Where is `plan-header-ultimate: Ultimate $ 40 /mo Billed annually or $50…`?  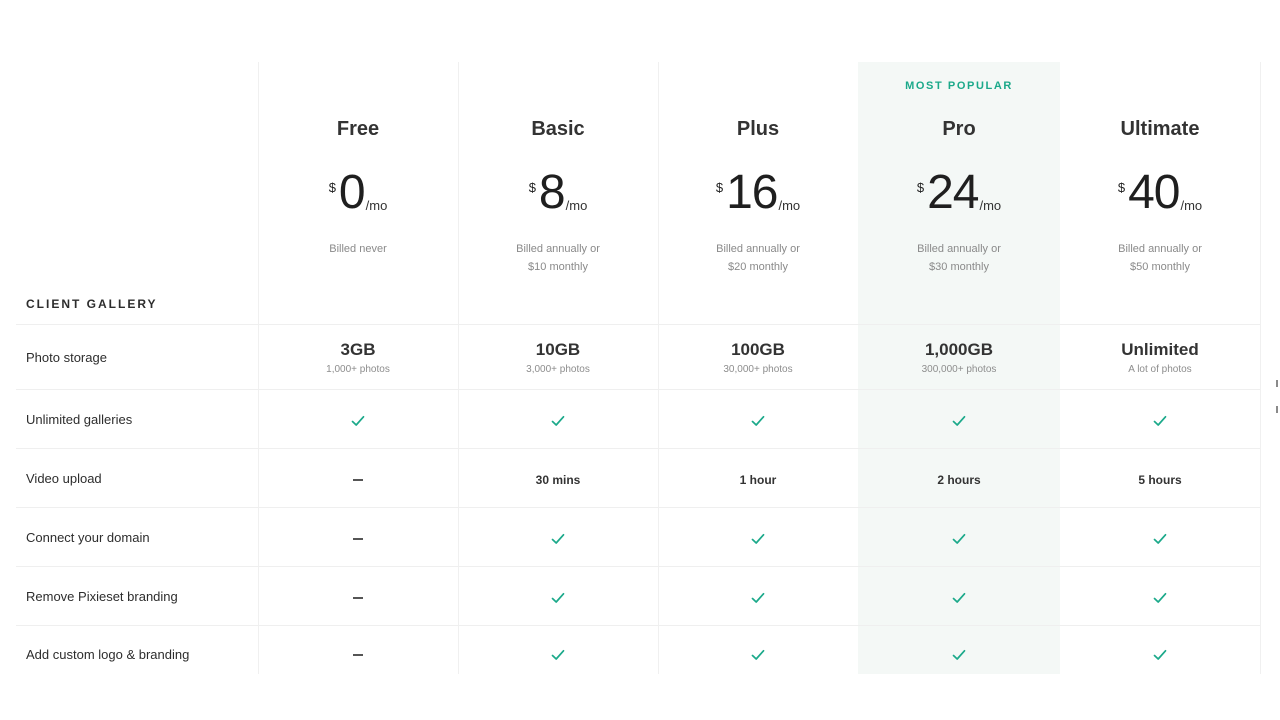
plan-header-ultimate: Ultimate $ 40 /mo Billed annually or $50… is located at coordinates (1160, 193).